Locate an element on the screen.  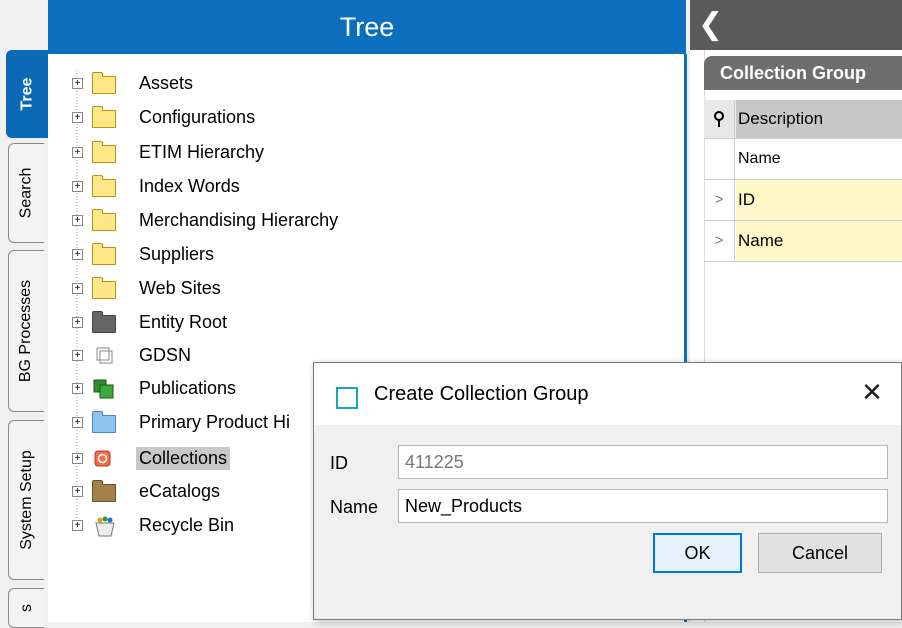
blue-folder-icon is located at coordinates (104, 422).